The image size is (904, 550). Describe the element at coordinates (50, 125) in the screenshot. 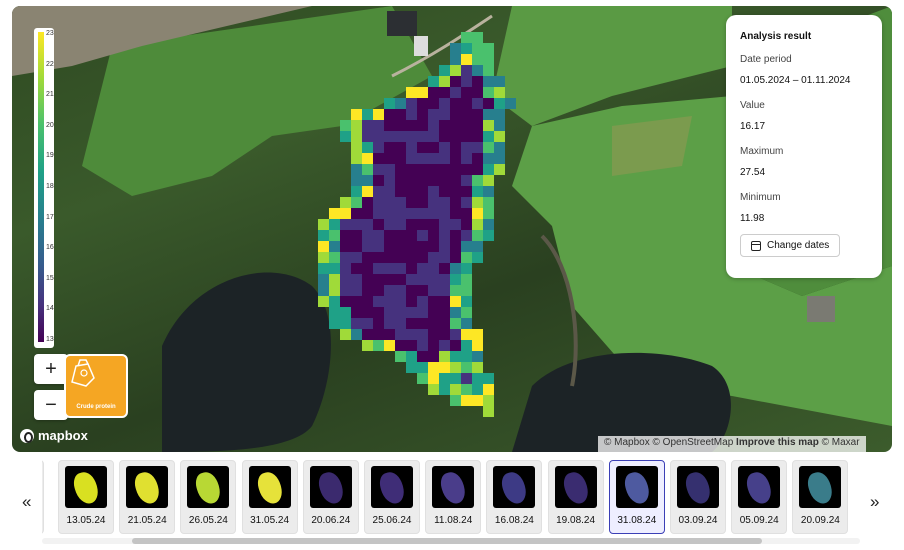

I see `legend-tick: 20` at that location.